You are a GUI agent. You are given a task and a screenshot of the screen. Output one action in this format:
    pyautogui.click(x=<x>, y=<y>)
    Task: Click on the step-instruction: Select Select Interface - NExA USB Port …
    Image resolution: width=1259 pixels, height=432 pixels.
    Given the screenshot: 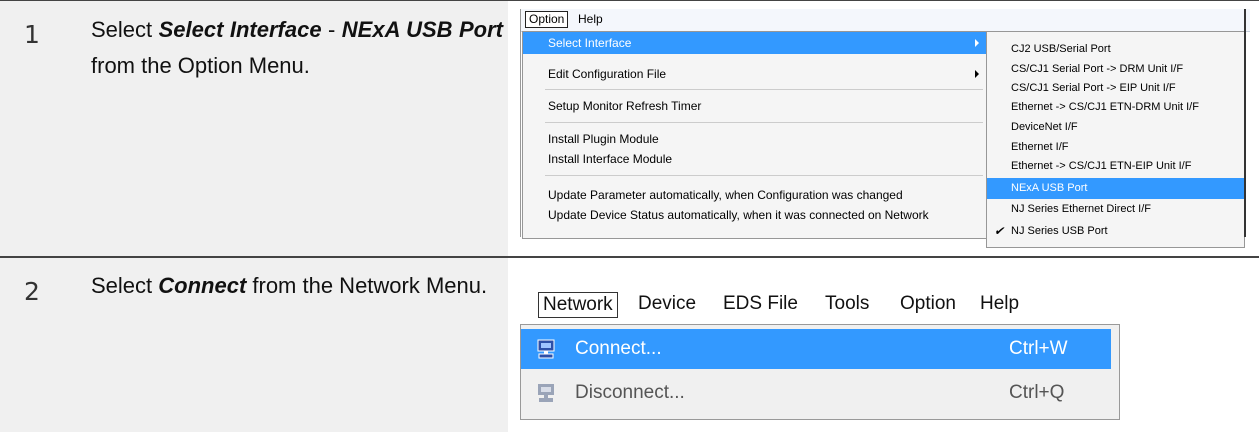 What is the action you would take?
    pyautogui.click(x=297, y=48)
    